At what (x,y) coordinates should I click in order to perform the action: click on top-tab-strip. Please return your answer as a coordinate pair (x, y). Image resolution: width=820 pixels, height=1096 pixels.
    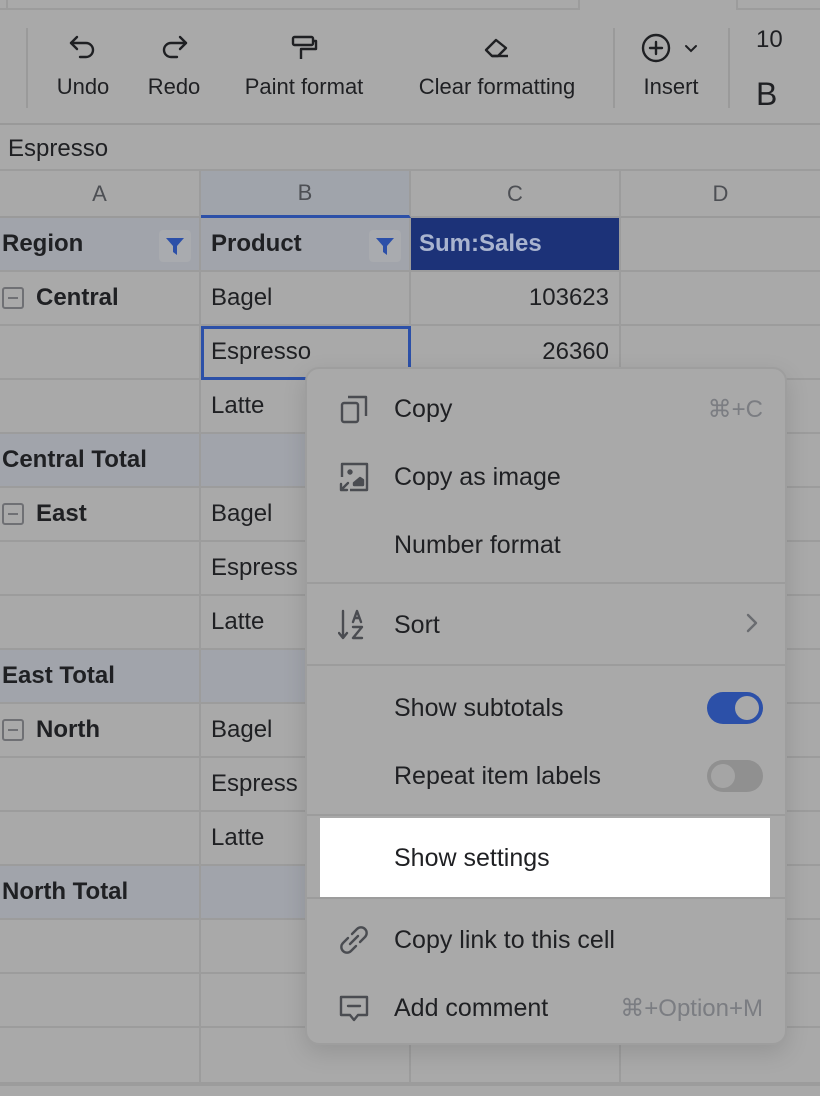
    Looking at the image, I should click on (410, 5).